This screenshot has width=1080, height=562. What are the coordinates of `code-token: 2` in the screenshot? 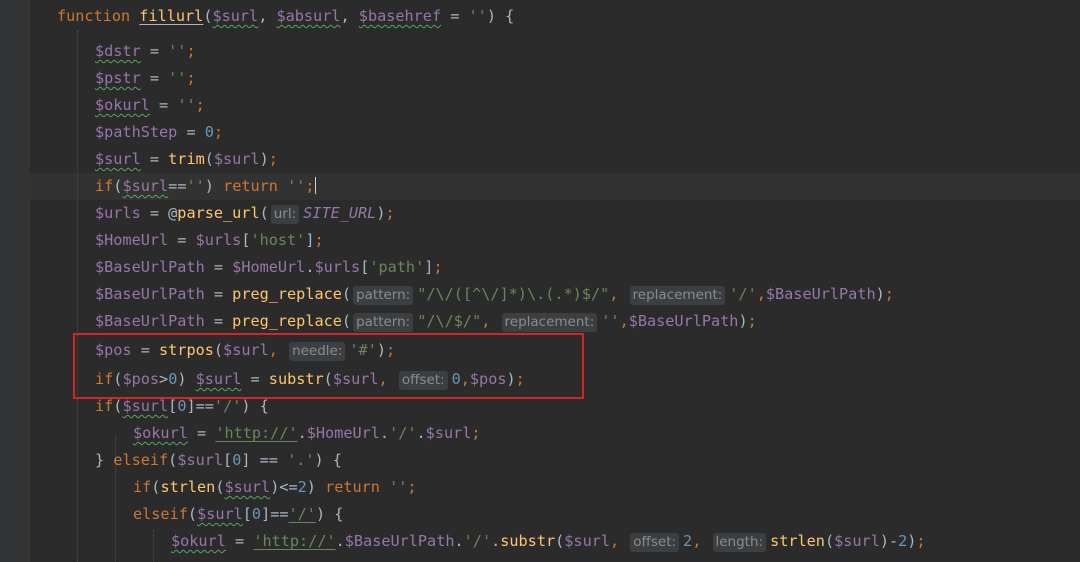 It's located at (302, 487).